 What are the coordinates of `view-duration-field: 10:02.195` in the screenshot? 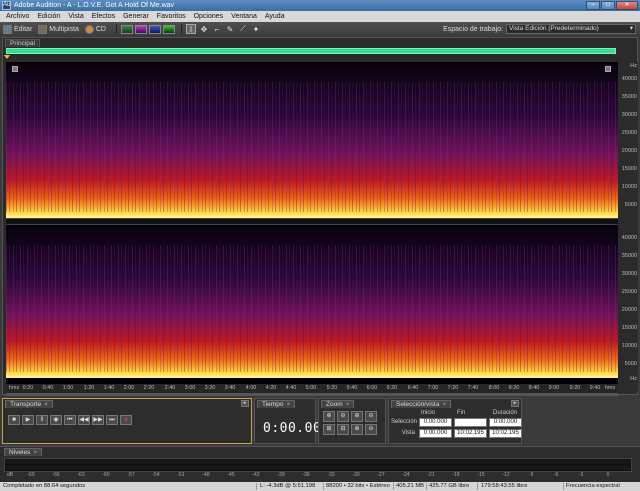 It's located at (505, 433).